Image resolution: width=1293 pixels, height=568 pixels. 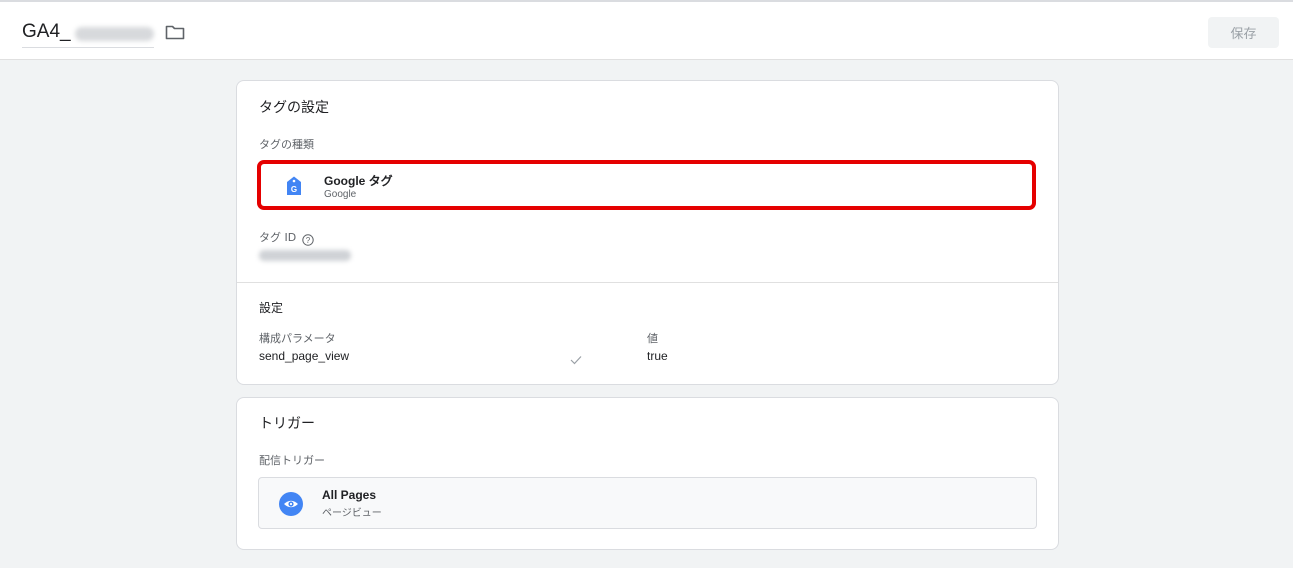 I want to click on tag-id-redacted, so click(x=305, y=255).